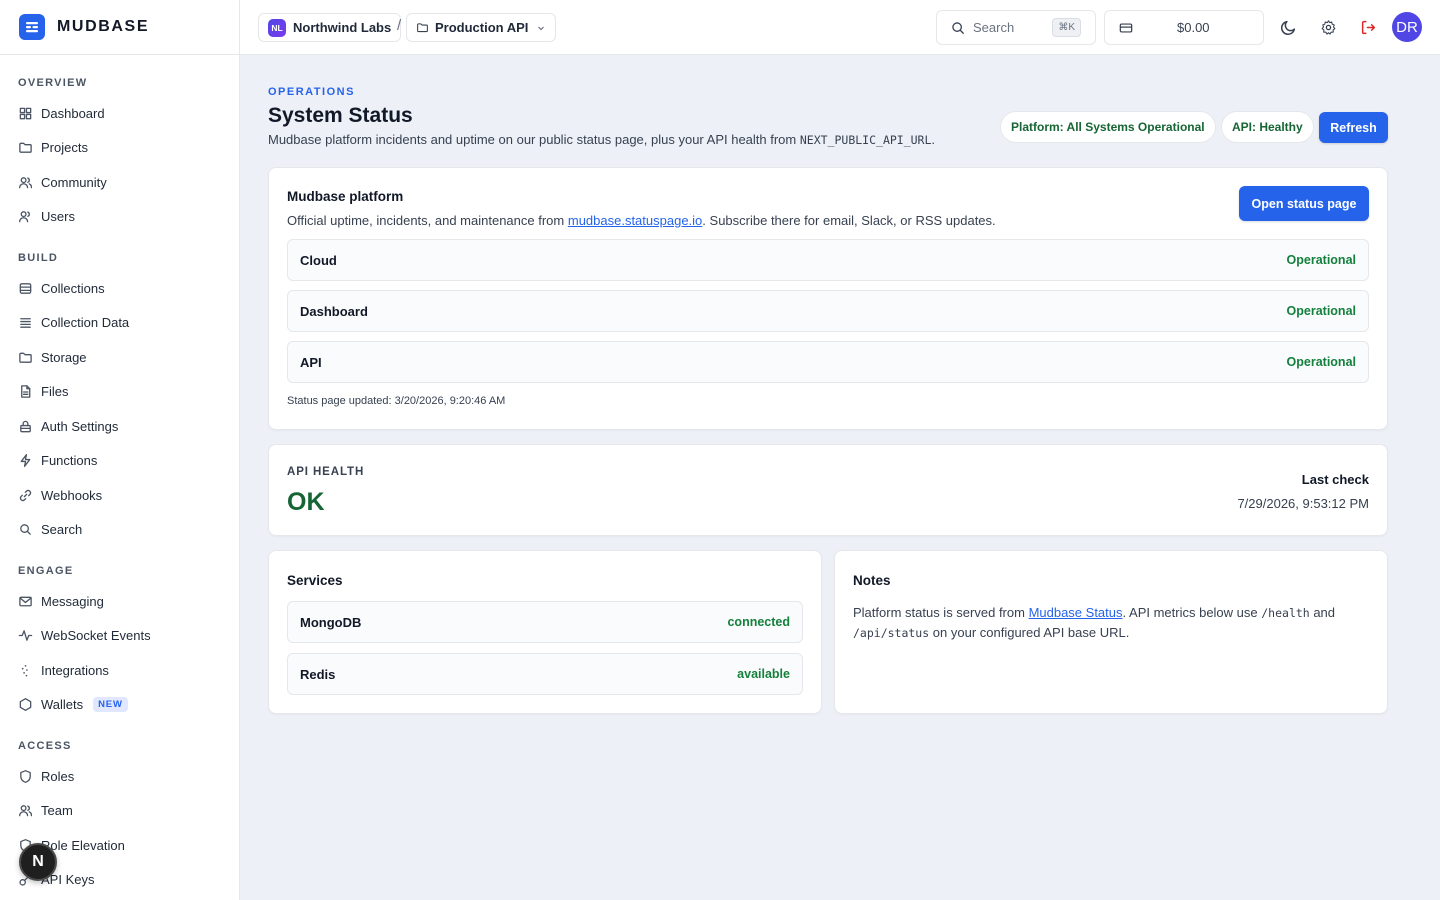 The image size is (1440, 900). What do you see at coordinates (1322, 612) in the screenshot?
I see `notes-text-3: and` at bounding box center [1322, 612].